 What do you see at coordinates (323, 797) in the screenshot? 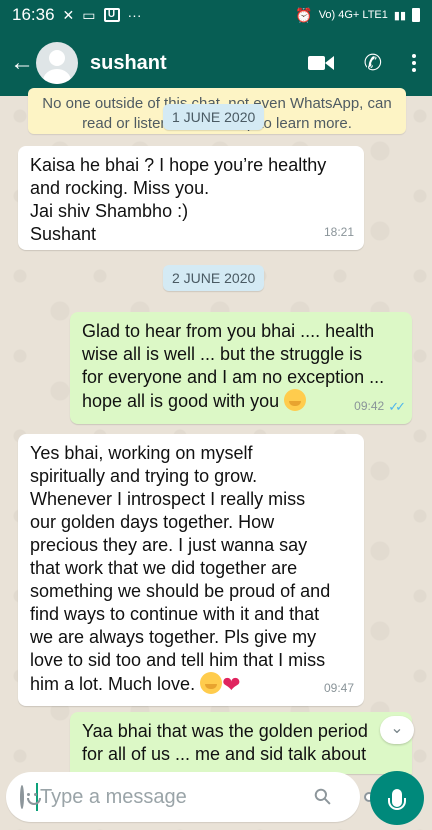
I see `attachment-icon: ⚲` at bounding box center [323, 797].